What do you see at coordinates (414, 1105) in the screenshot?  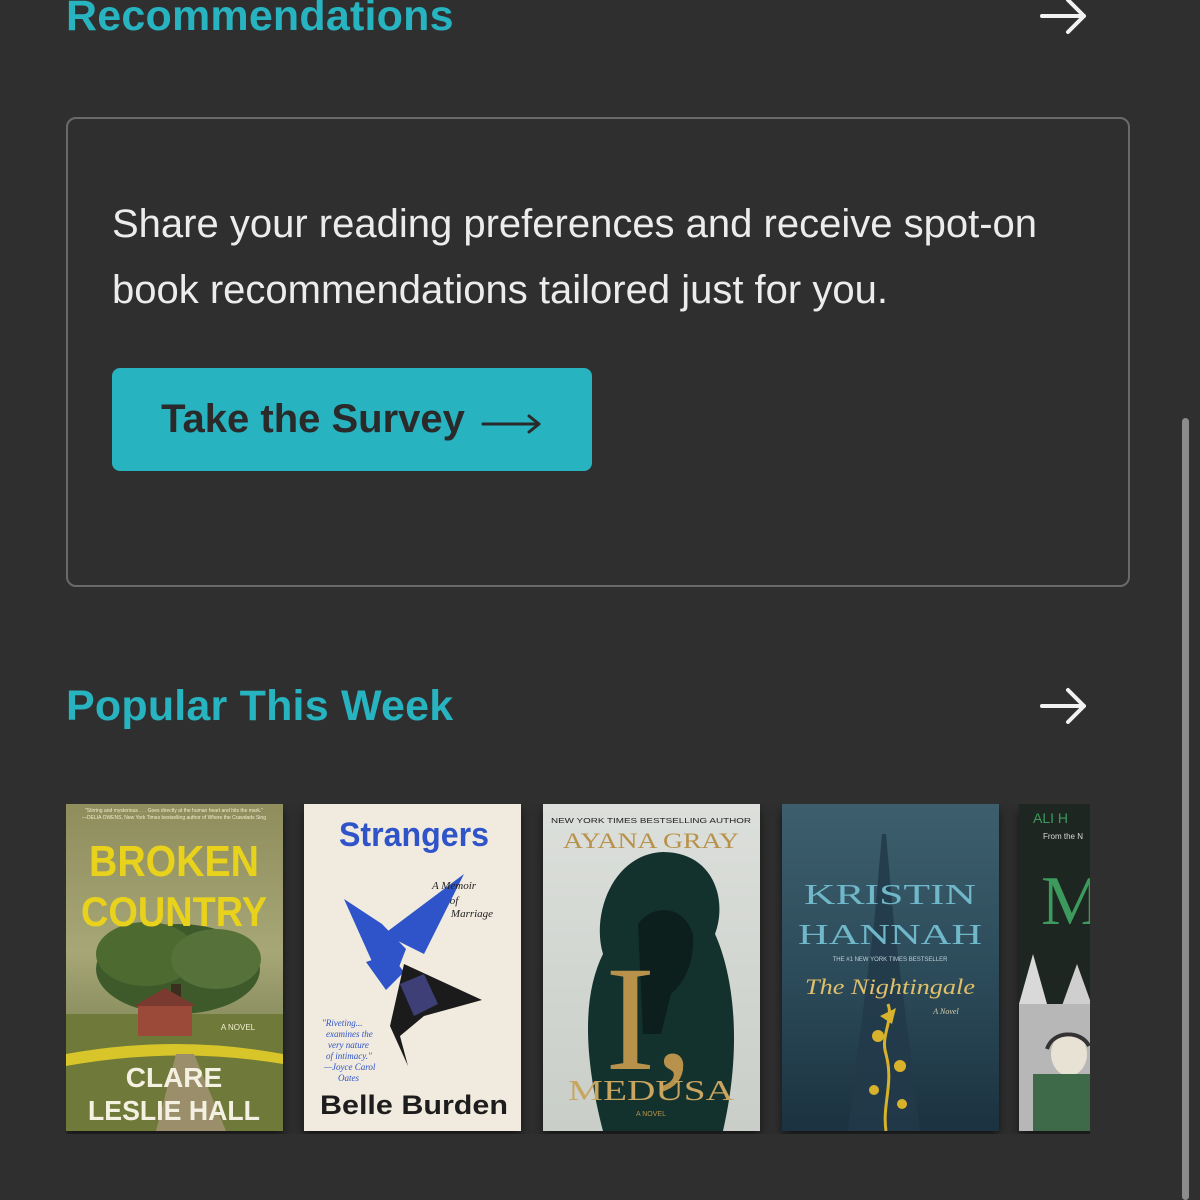 I see `book2-author: Belle Burden` at bounding box center [414, 1105].